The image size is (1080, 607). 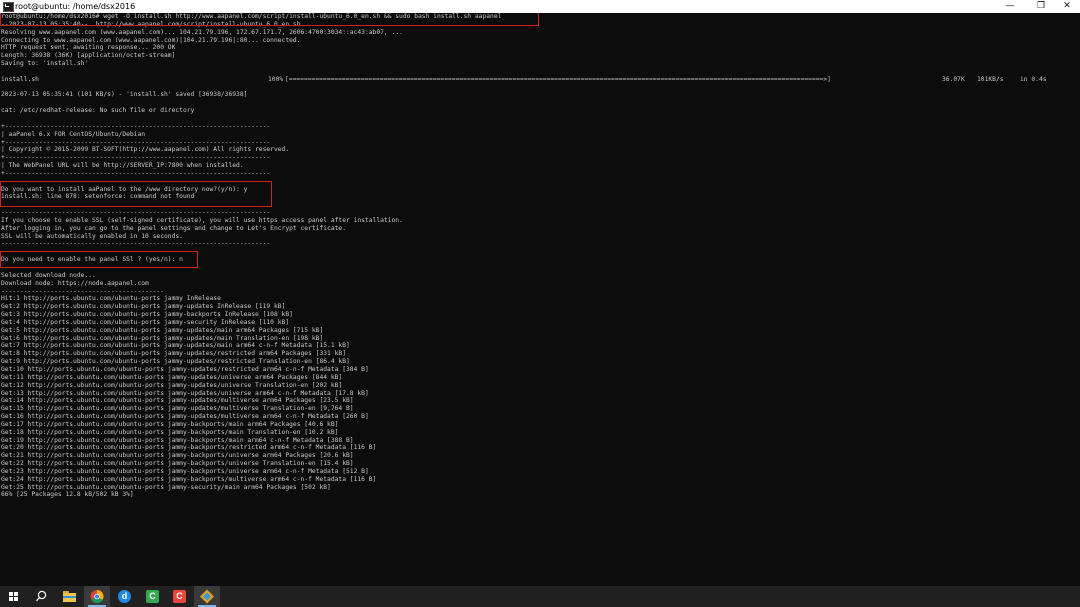 I want to click on terminal-line: 66% [25 Packages 12.8 kB/502 kB 3%], so click(x=67, y=495).